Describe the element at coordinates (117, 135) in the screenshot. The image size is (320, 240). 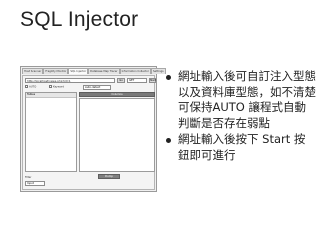
I see `results-area` at that location.